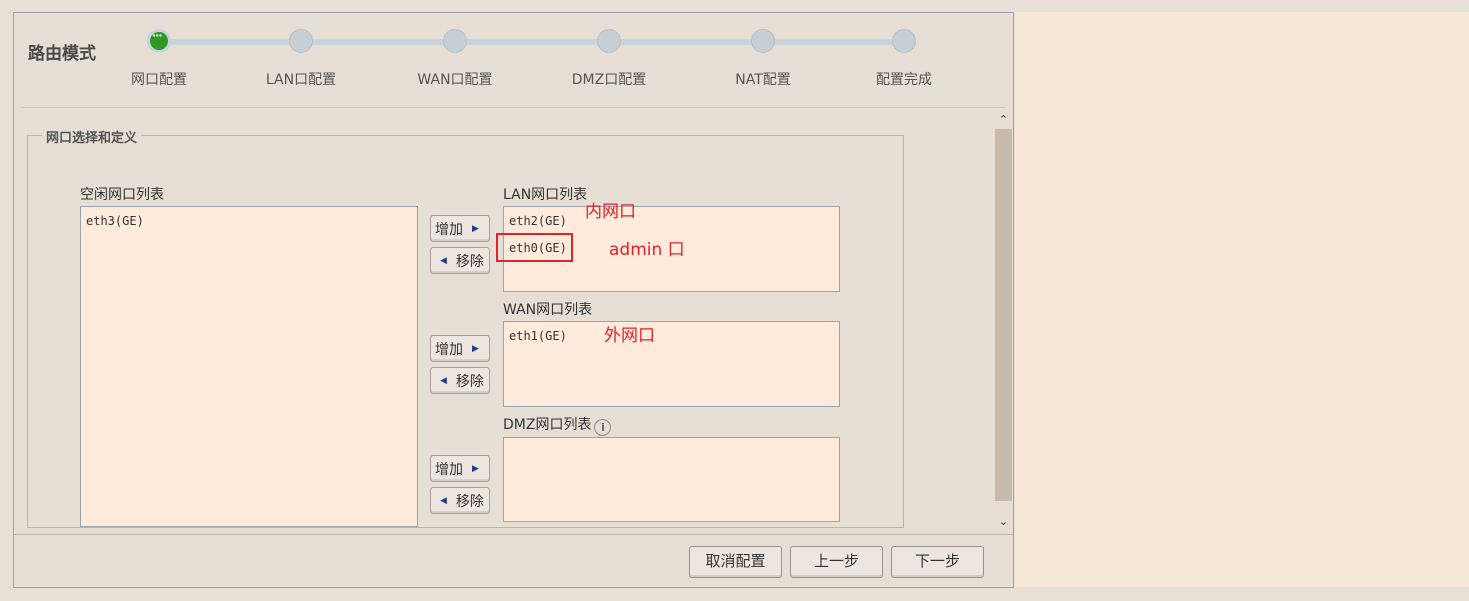 This screenshot has height=601, width=1469. I want to click on step-dot-lan-config, so click(301, 41).